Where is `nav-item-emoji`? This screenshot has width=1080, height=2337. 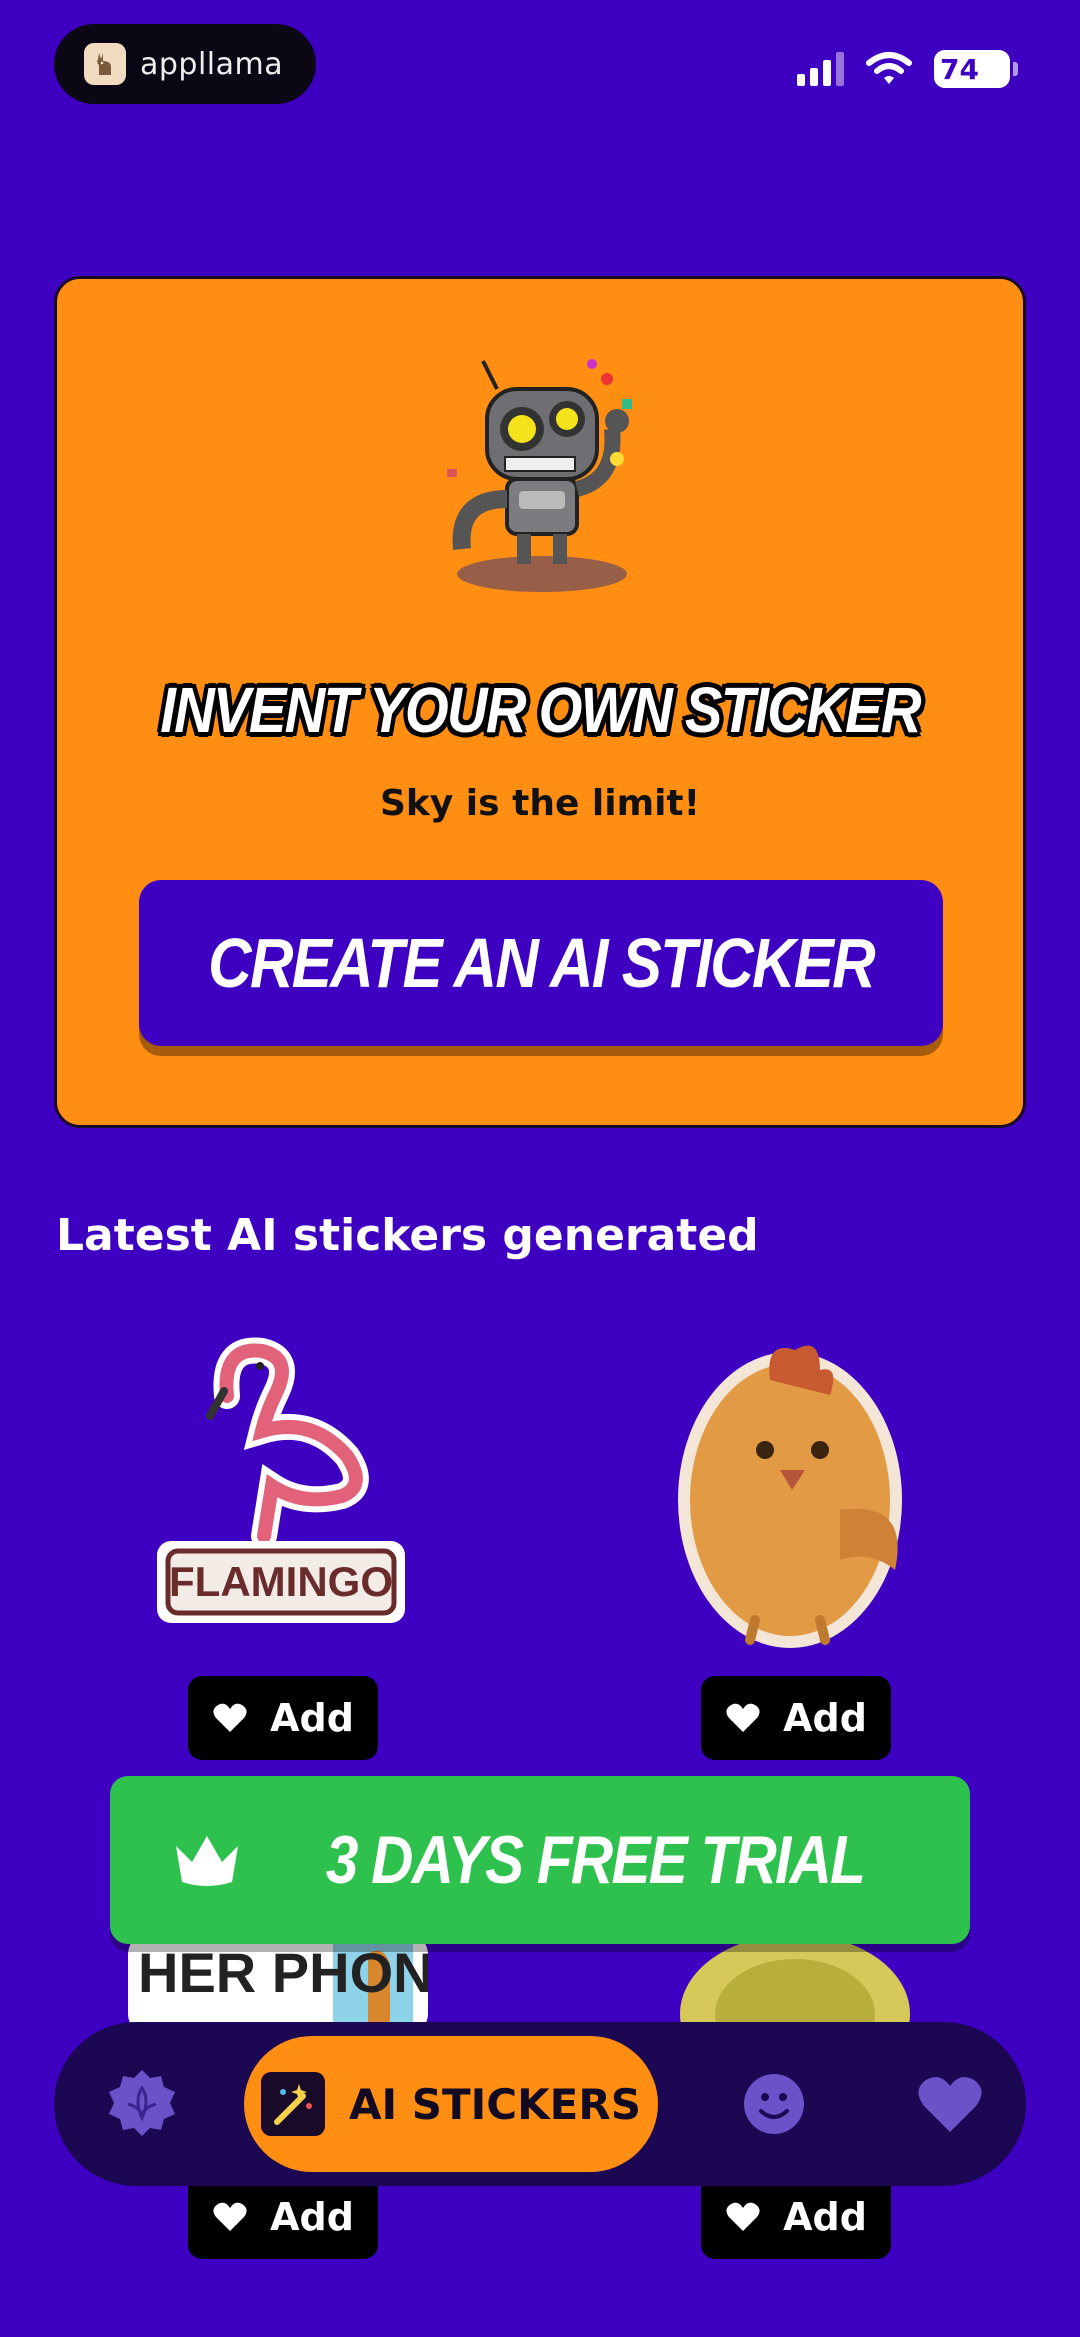
nav-item-emoji is located at coordinates (774, 2104).